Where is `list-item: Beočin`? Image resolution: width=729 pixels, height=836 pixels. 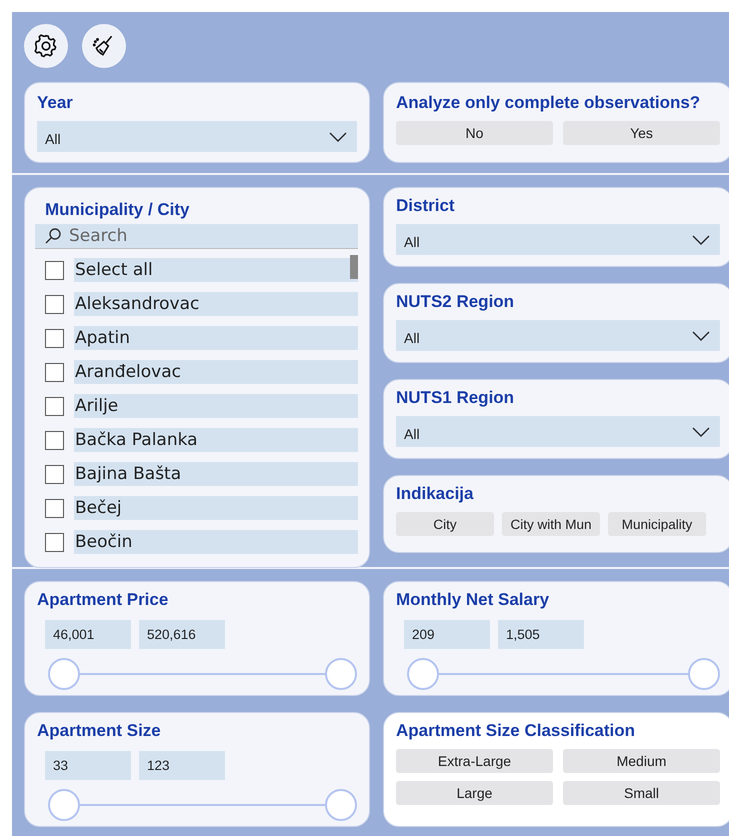 list-item: Beočin is located at coordinates (216, 542).